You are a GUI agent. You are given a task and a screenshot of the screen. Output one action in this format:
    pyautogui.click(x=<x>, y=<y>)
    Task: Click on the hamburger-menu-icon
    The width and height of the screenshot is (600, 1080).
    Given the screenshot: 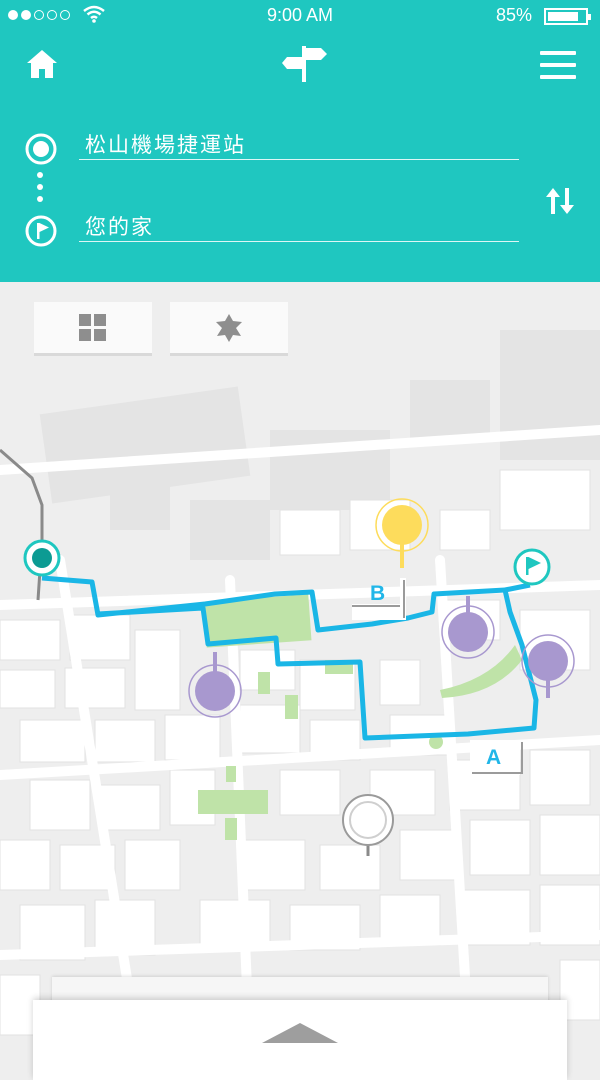 What is the action you would take?
    pyautogui.click(x=558, y=69)
    